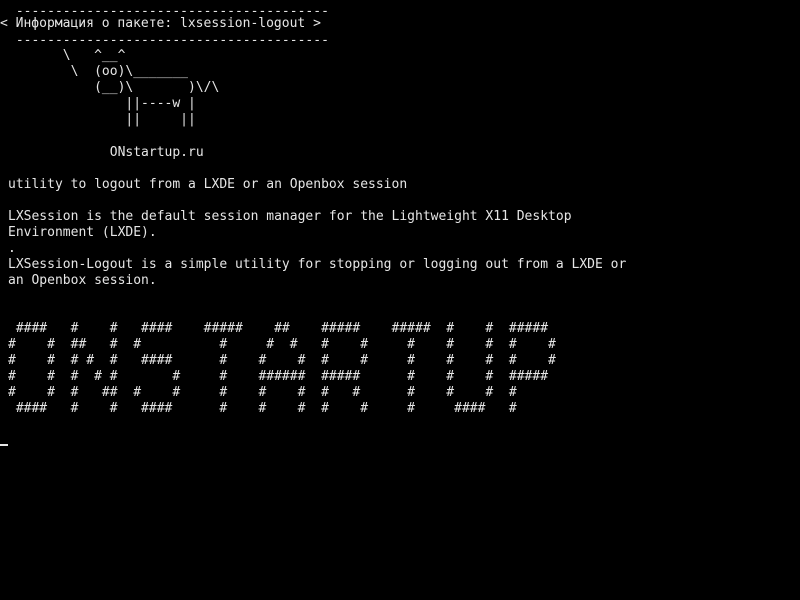  Describe the element at coordinates (262, 392) in the screenshot. I see `ascii-art-line: # # # ## # # # # # # # # # # #` at that location.